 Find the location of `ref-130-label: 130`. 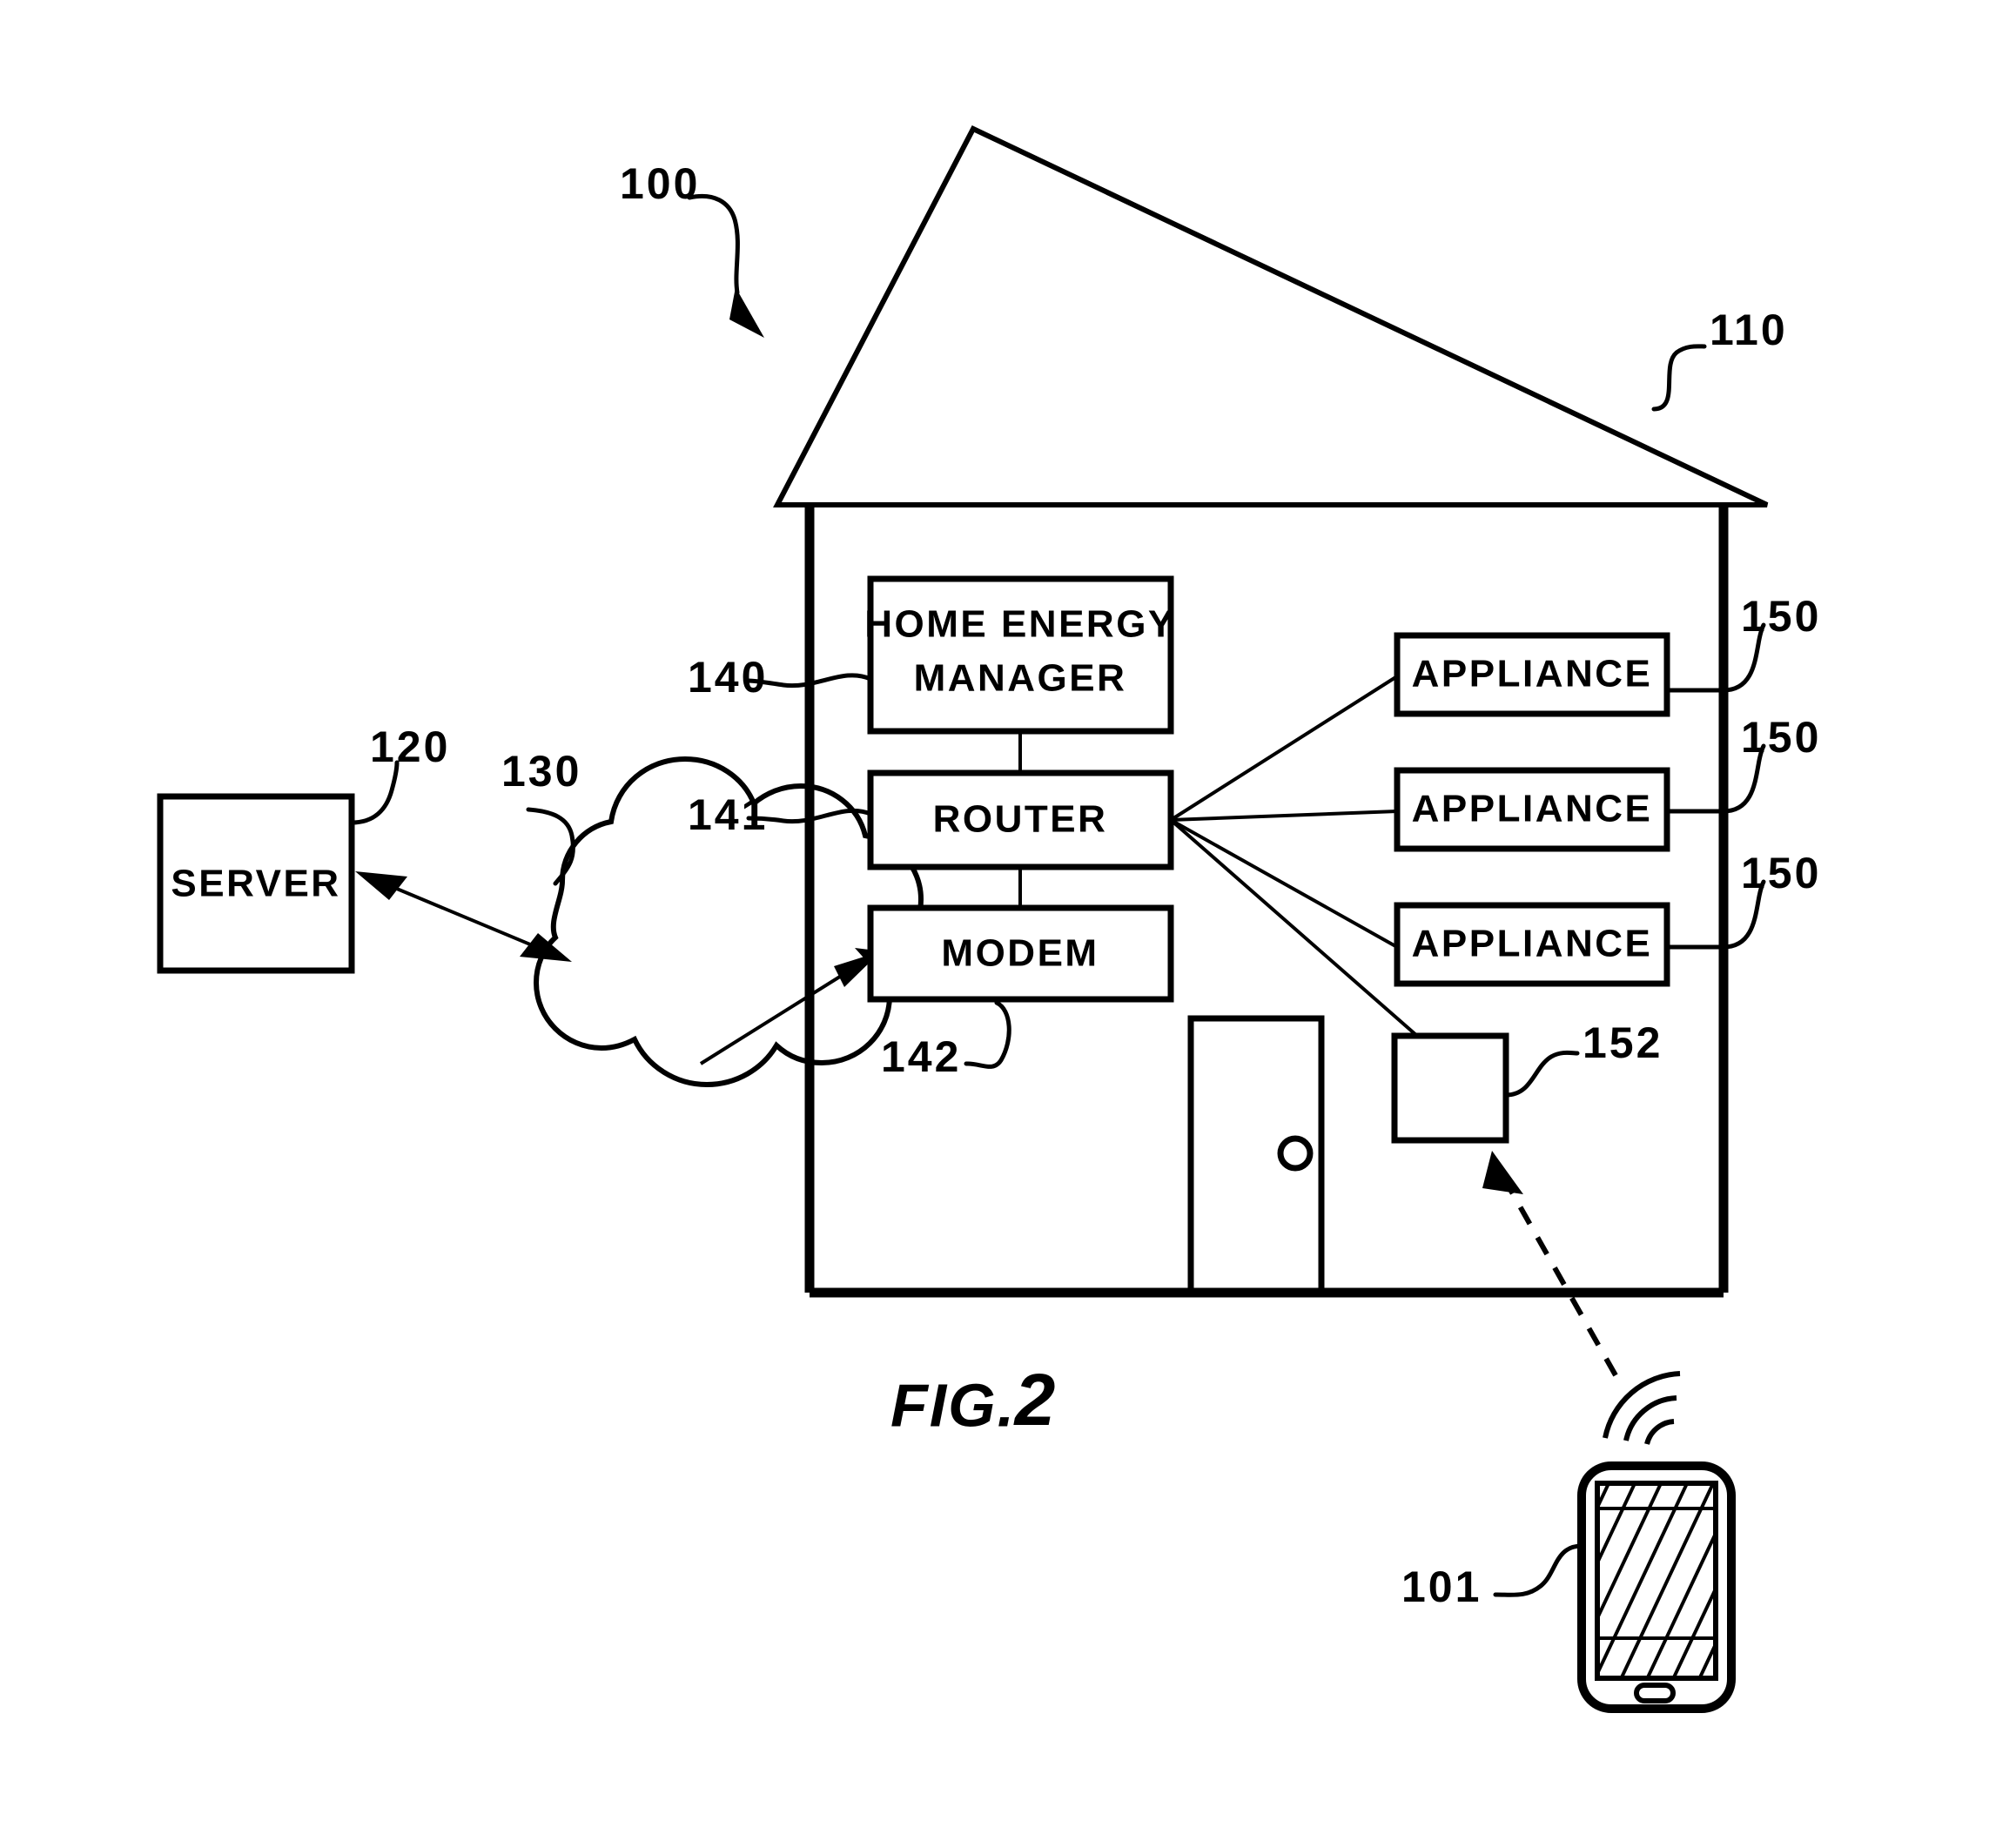

ref-130-label: 130 is located at coordinates (541, 771).